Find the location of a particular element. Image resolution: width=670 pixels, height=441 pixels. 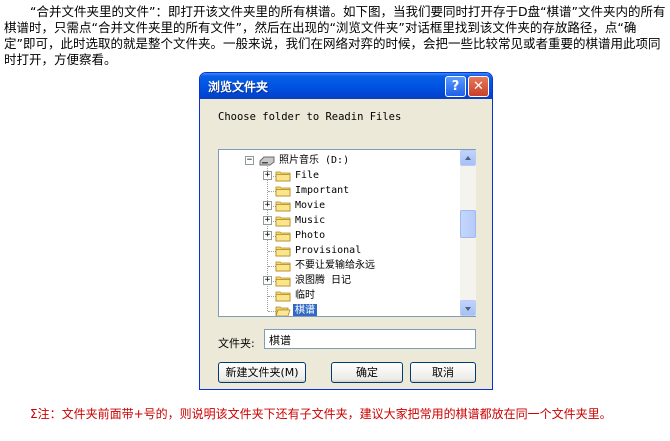

close-button: ✕ is located at coordinates (478, 86).